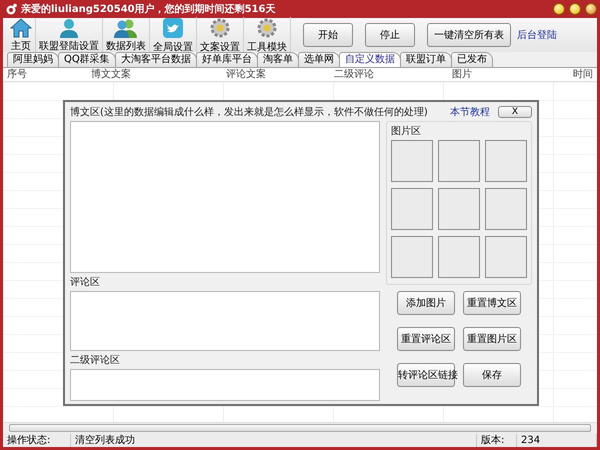 The height and width of the screenshot is (450, 600). What do you see at coordinates (390, 35) in the screenshot?
I see `toolbar-button: 停止` at bounding box center [390, 35].